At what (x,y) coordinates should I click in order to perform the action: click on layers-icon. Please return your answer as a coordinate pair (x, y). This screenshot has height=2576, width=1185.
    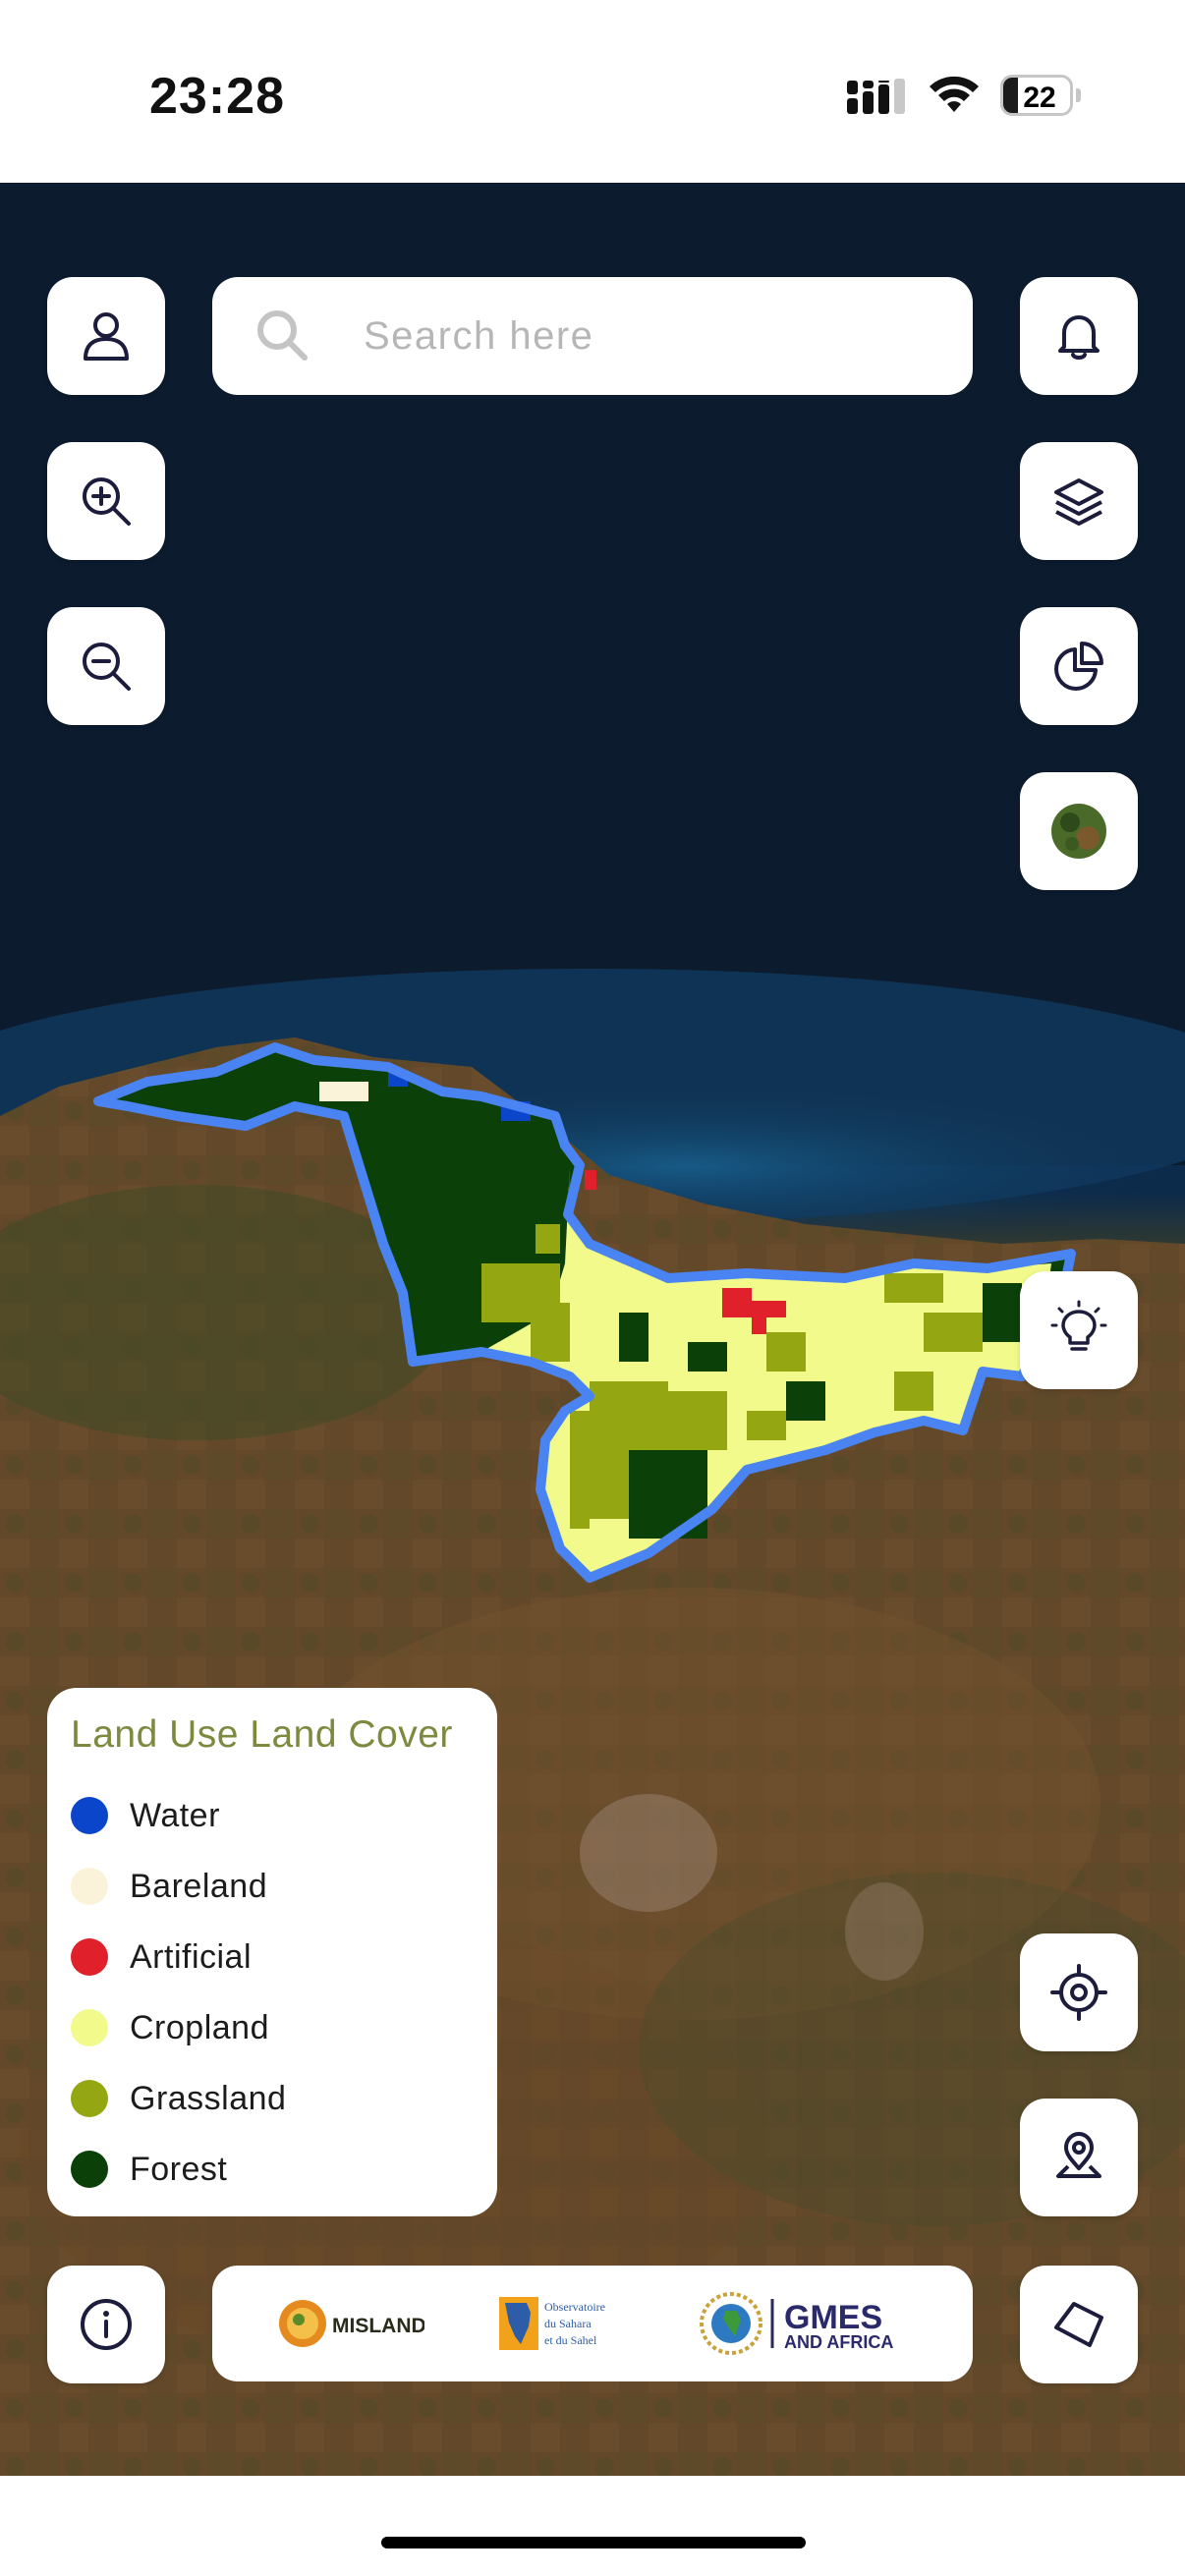
    Looking at the image, I should click on (1079, 502).